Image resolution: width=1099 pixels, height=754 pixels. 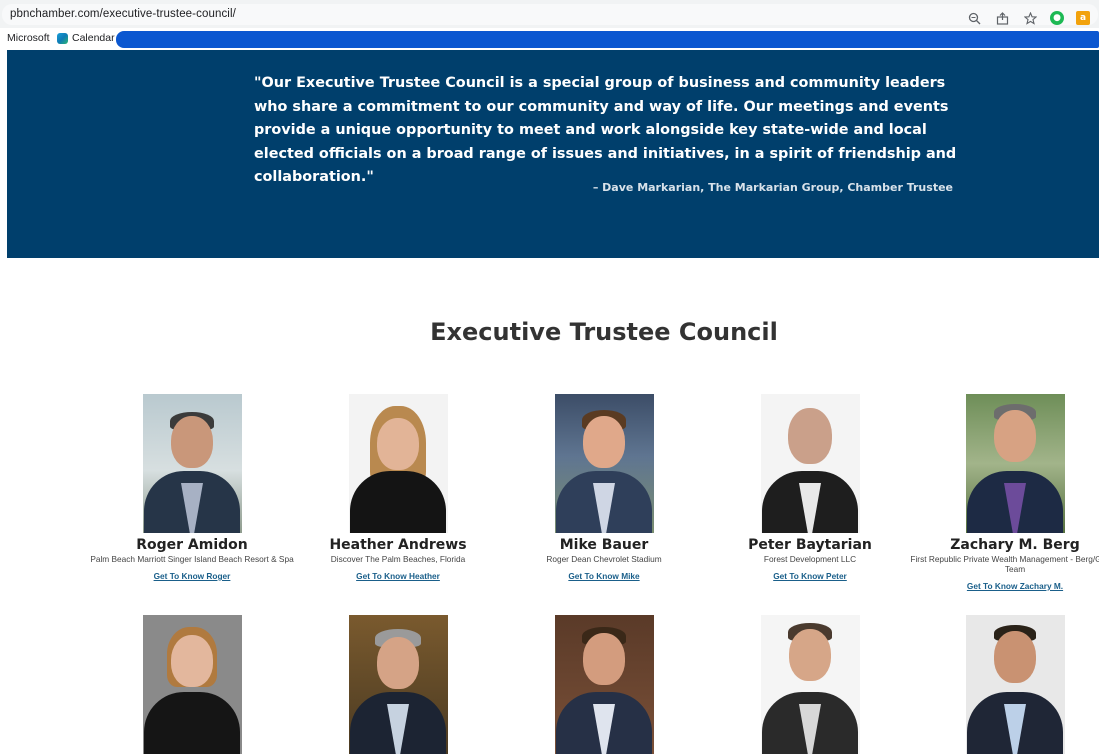 I want to click on star-icon, so click(x=1030, y=18).